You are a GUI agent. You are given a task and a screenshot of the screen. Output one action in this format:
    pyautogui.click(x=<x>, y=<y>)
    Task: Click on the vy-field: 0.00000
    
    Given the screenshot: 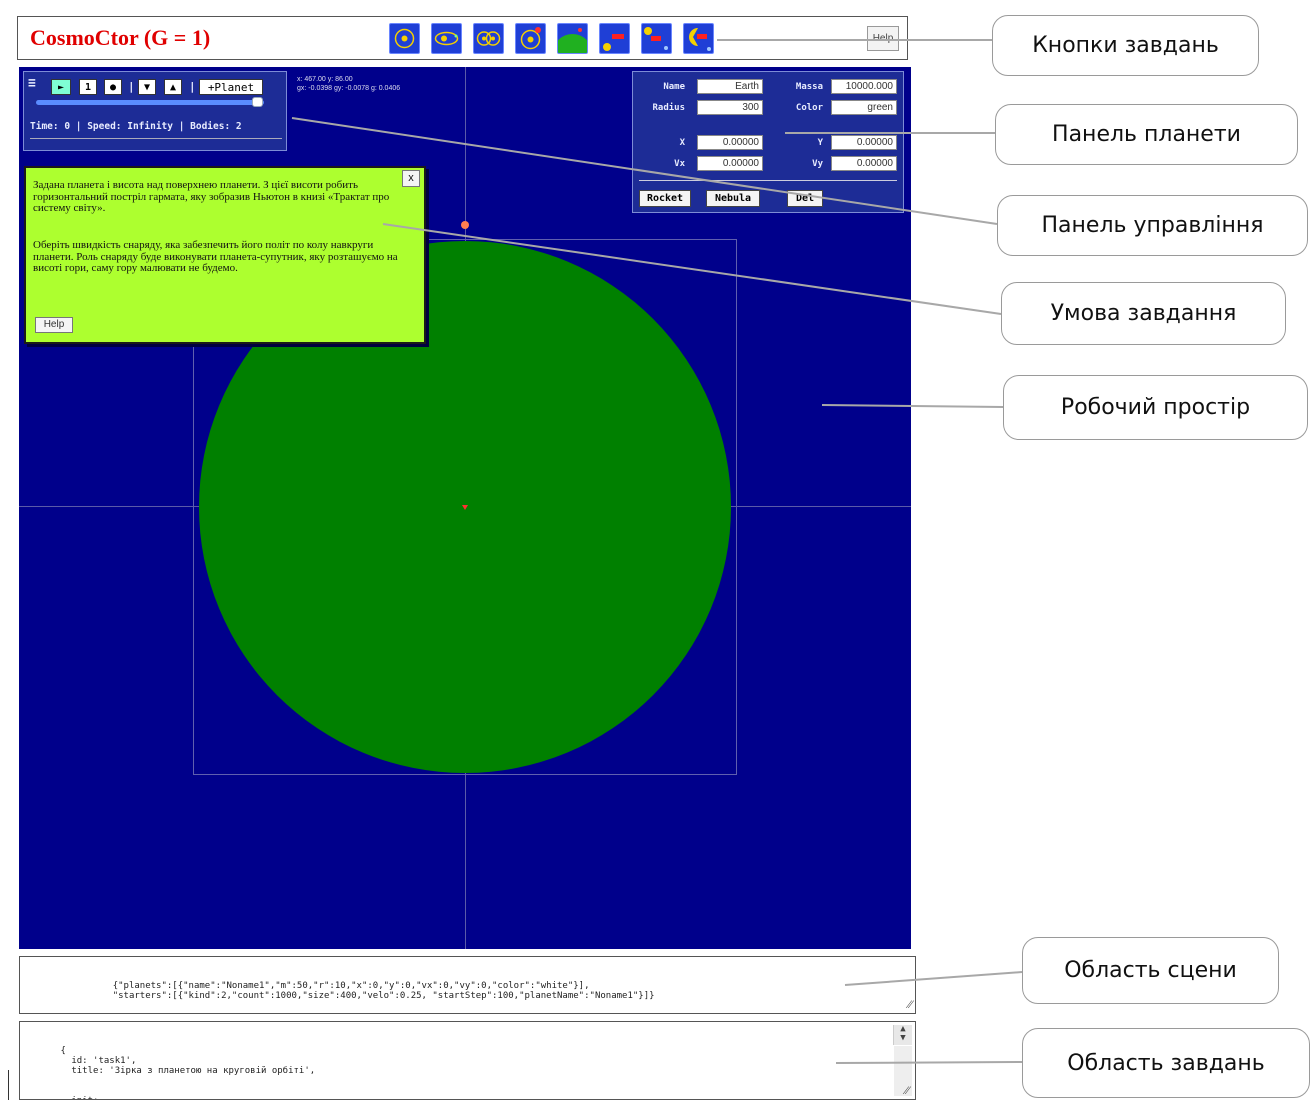 What is the action you would take?
    pyautogui.click(x=864, y=163)
    